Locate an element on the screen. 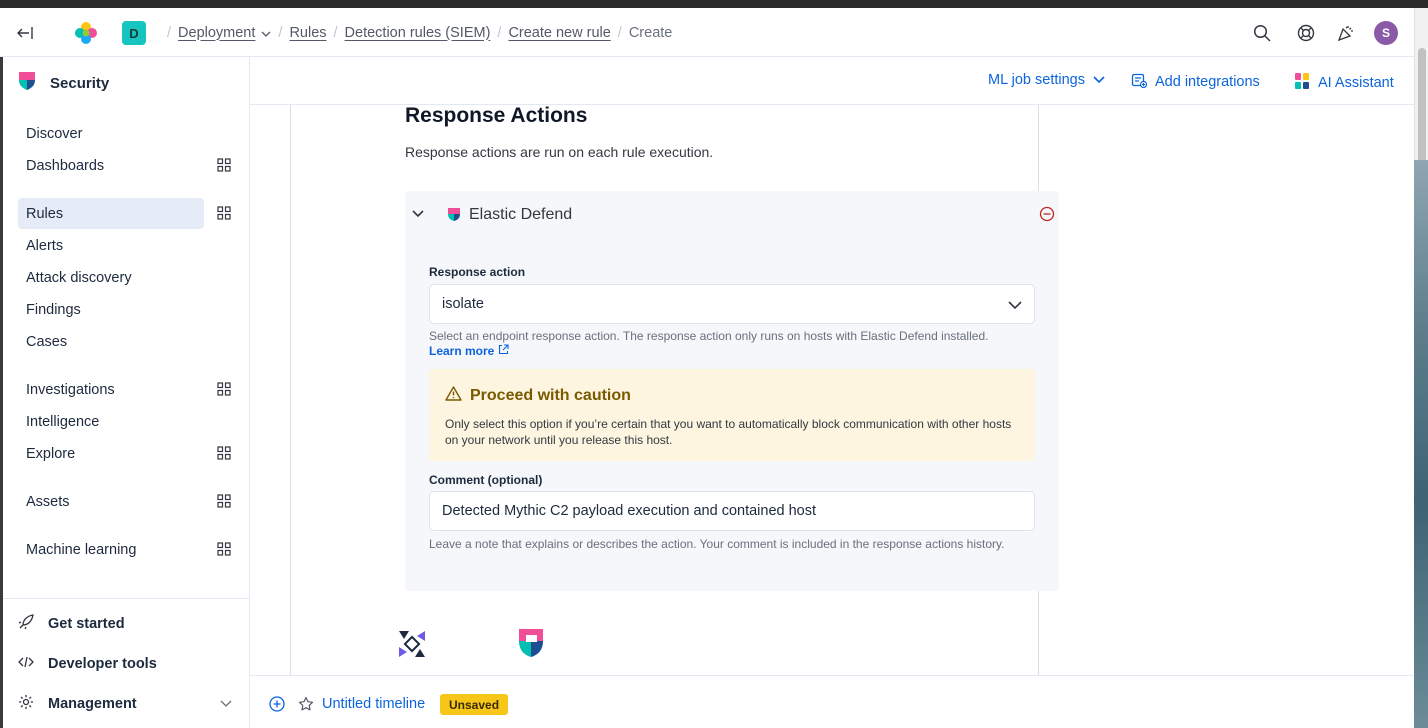 Image resolution: width=1428 pixels, height=728 pixels. search-icon is located at coordinates (1262, 33).